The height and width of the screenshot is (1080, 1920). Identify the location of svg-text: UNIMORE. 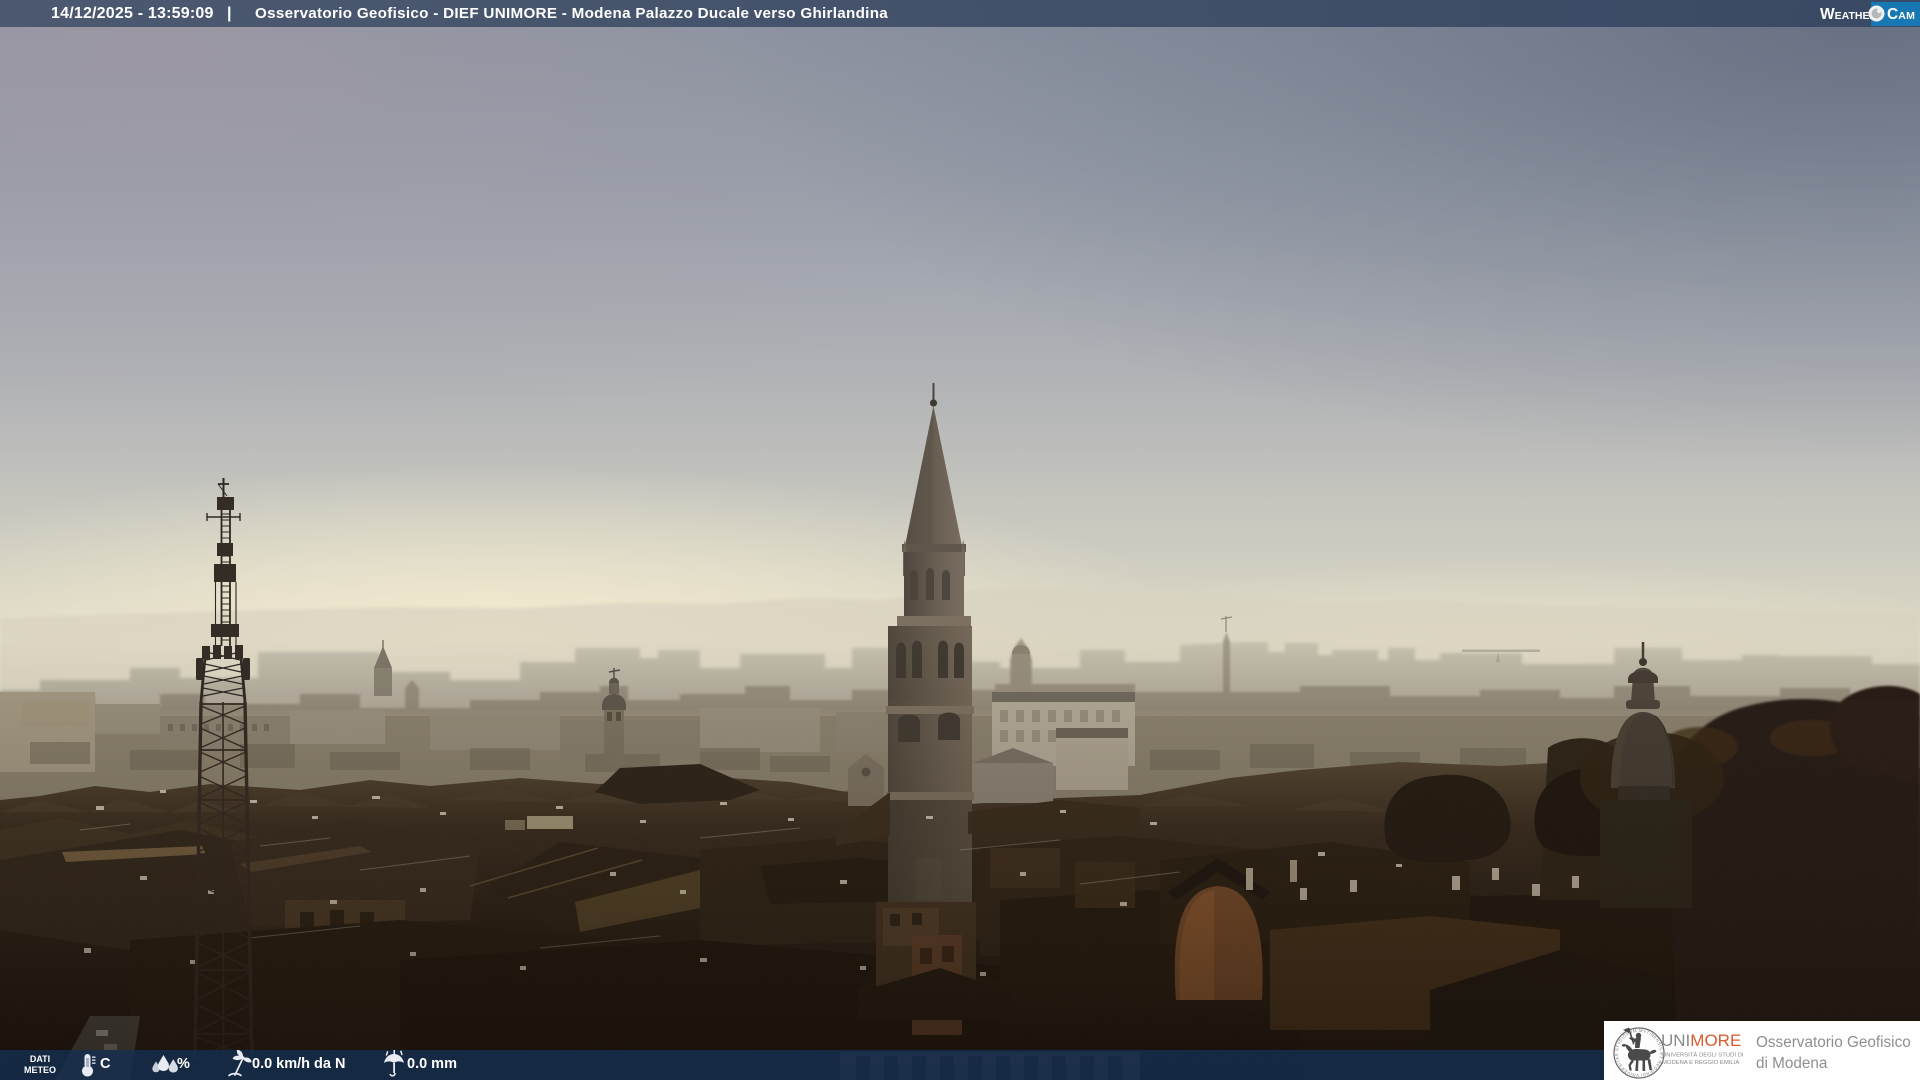
(1701, 1040).